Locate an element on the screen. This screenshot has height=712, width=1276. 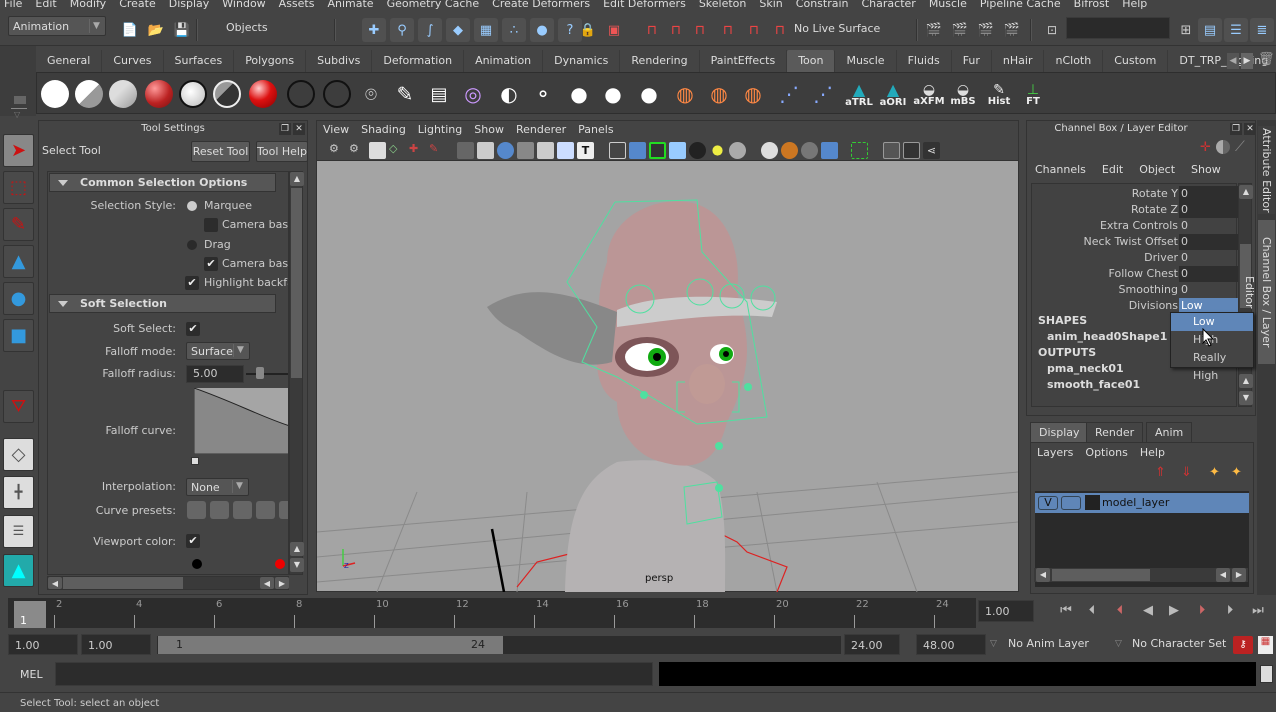
shelf-tab-curves: Curves is located at coordinates (133, 61).